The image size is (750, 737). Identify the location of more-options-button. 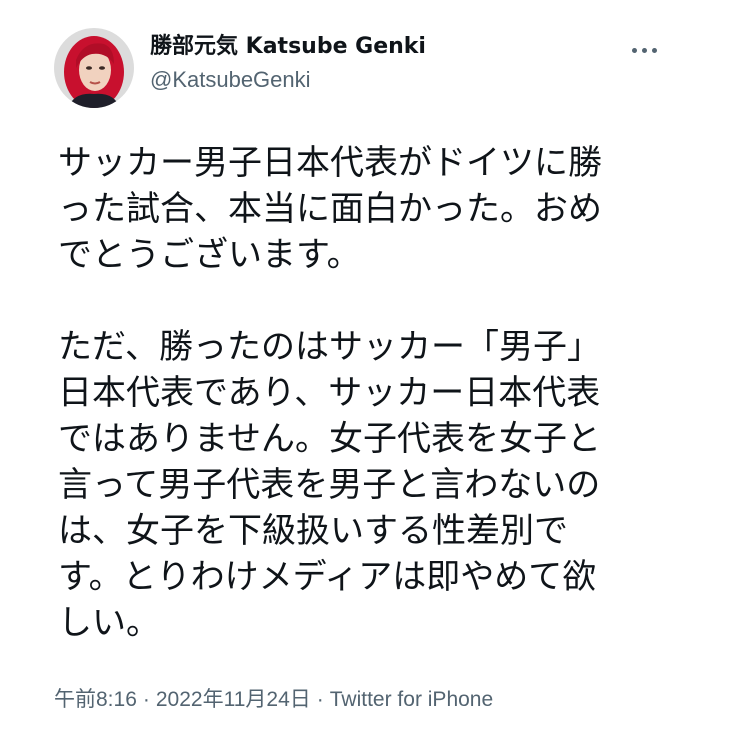
(644, 50).